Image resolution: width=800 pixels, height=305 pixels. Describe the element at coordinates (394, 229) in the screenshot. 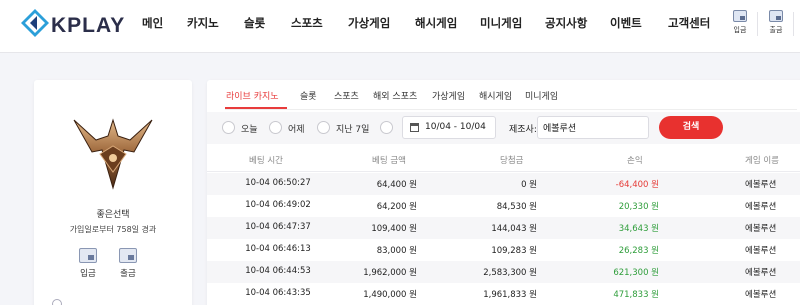

I see `table-cell-bet-amount: 109,400 원` at that location.